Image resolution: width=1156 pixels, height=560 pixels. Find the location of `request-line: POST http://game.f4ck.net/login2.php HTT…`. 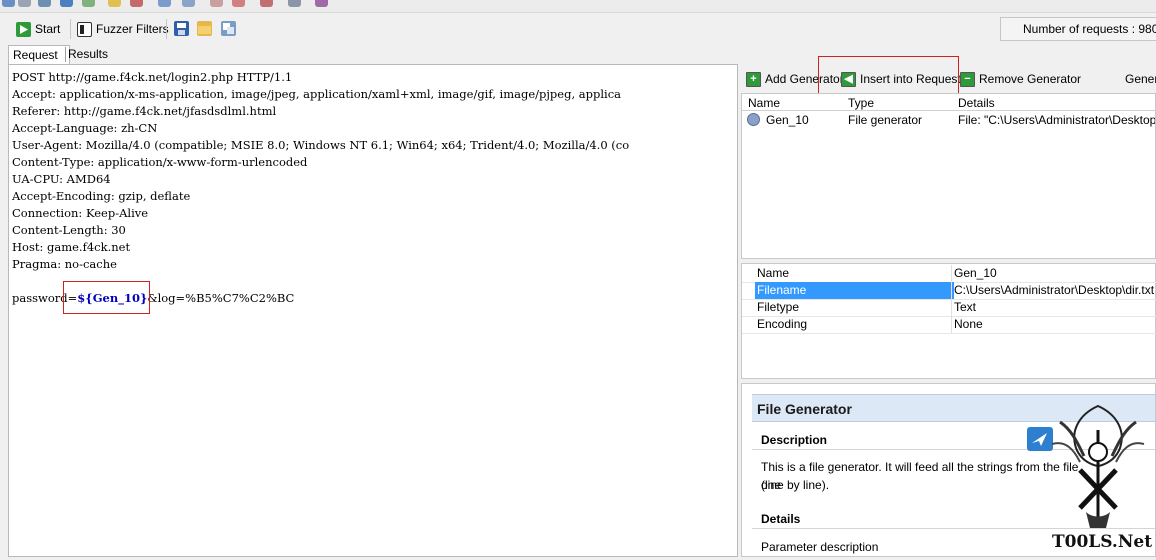

request-line: POST http://game.f4ck.net/login2.php HTT… is located at coordinates (152, 77).